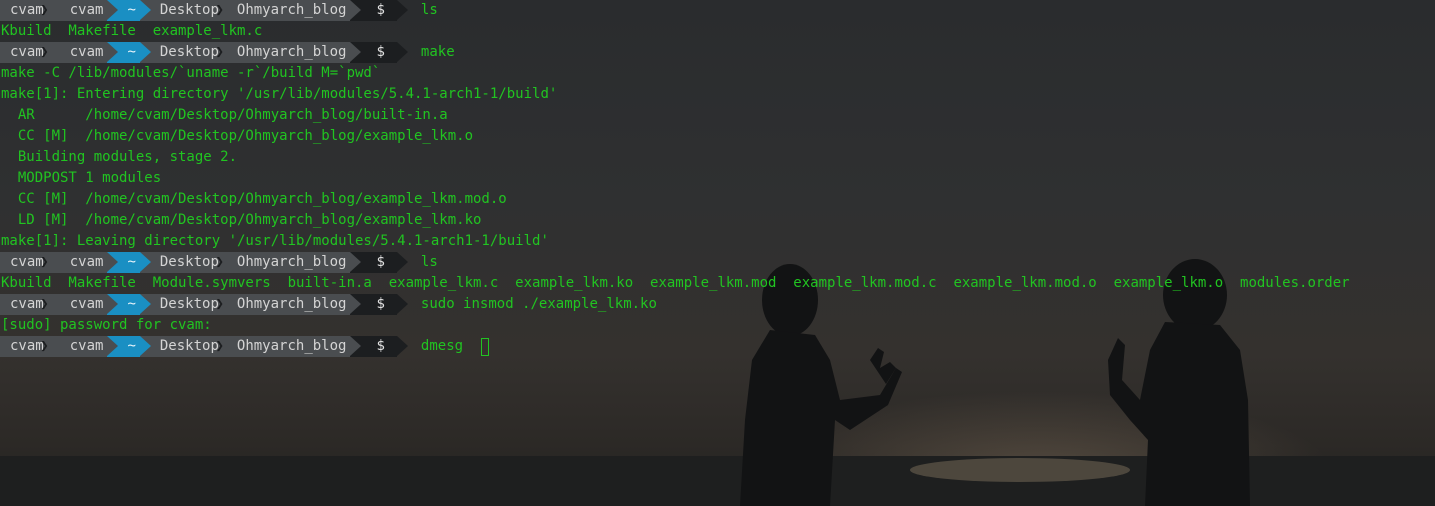 The image size is (1435, 506). Describe the element at coordinates (717, 346) in the screenshot. I see `prompt-line: cvam ❯ cvam ~ Desktop ❯ Ohmyarch_blog $ dmesg` at that location.